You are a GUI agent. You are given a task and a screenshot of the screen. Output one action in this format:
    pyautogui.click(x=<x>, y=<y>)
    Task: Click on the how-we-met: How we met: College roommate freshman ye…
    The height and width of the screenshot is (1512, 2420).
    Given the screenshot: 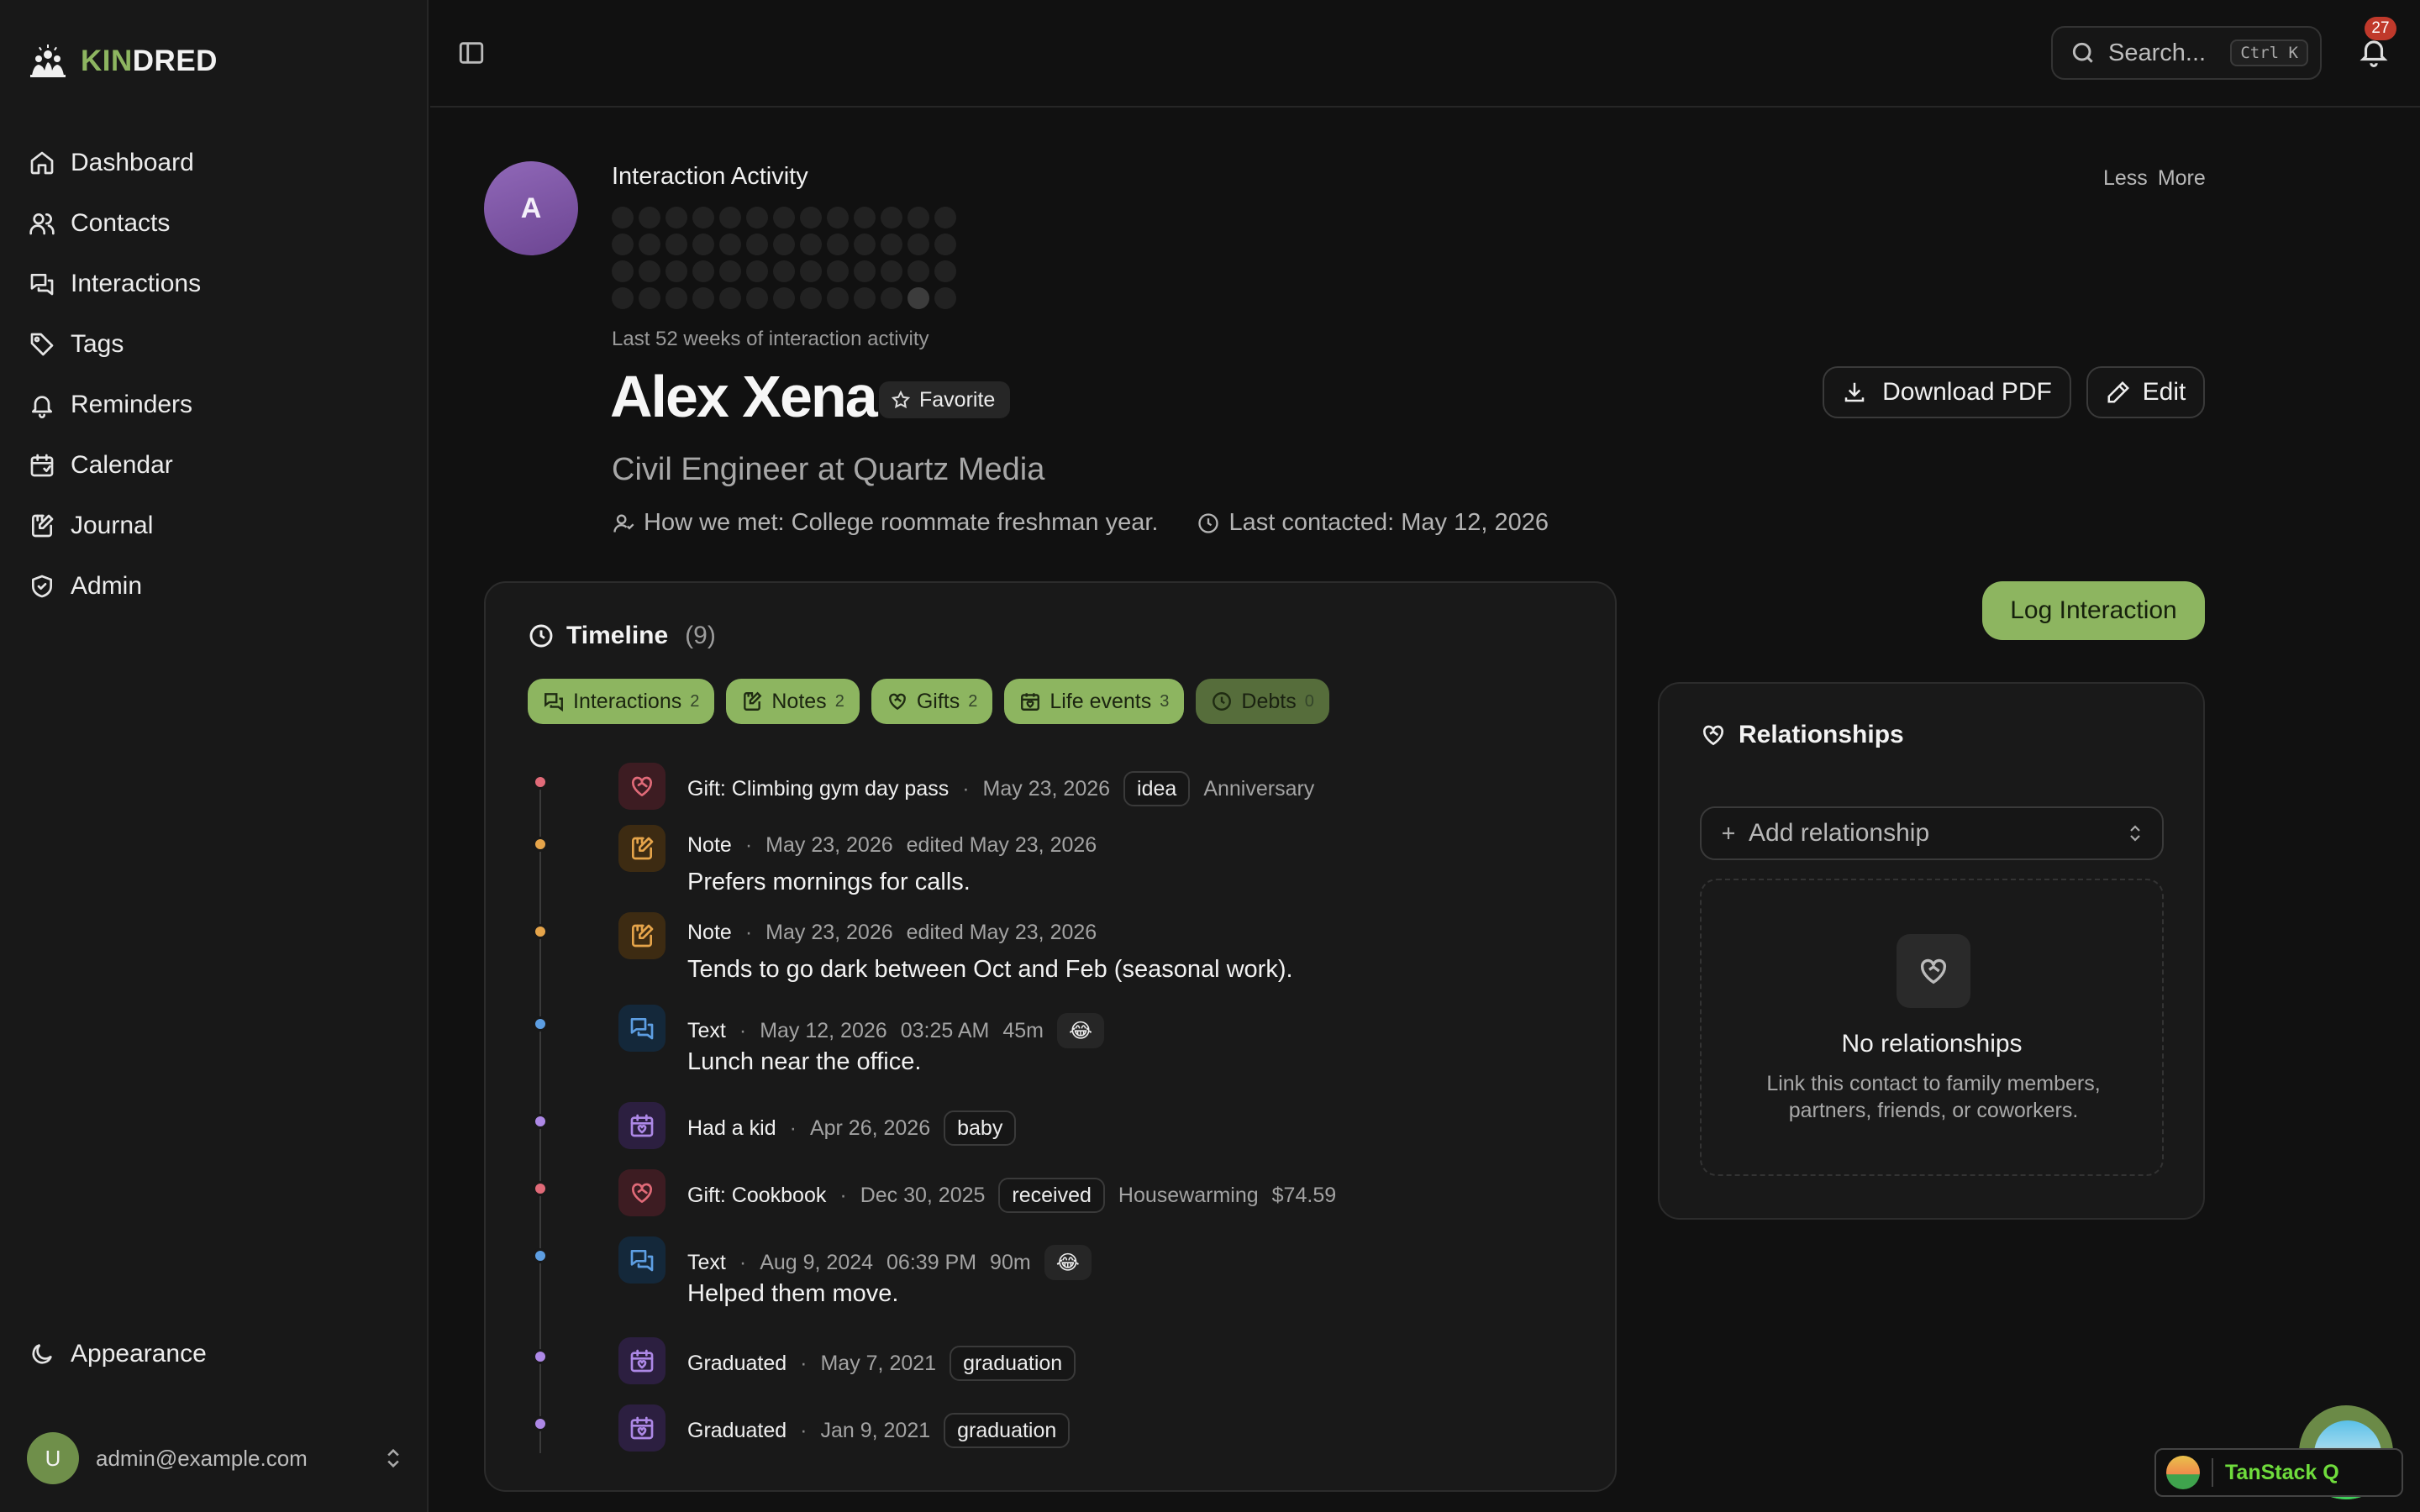 What is the action you would take?
    pyautogui.click(x=901, y=522)
    